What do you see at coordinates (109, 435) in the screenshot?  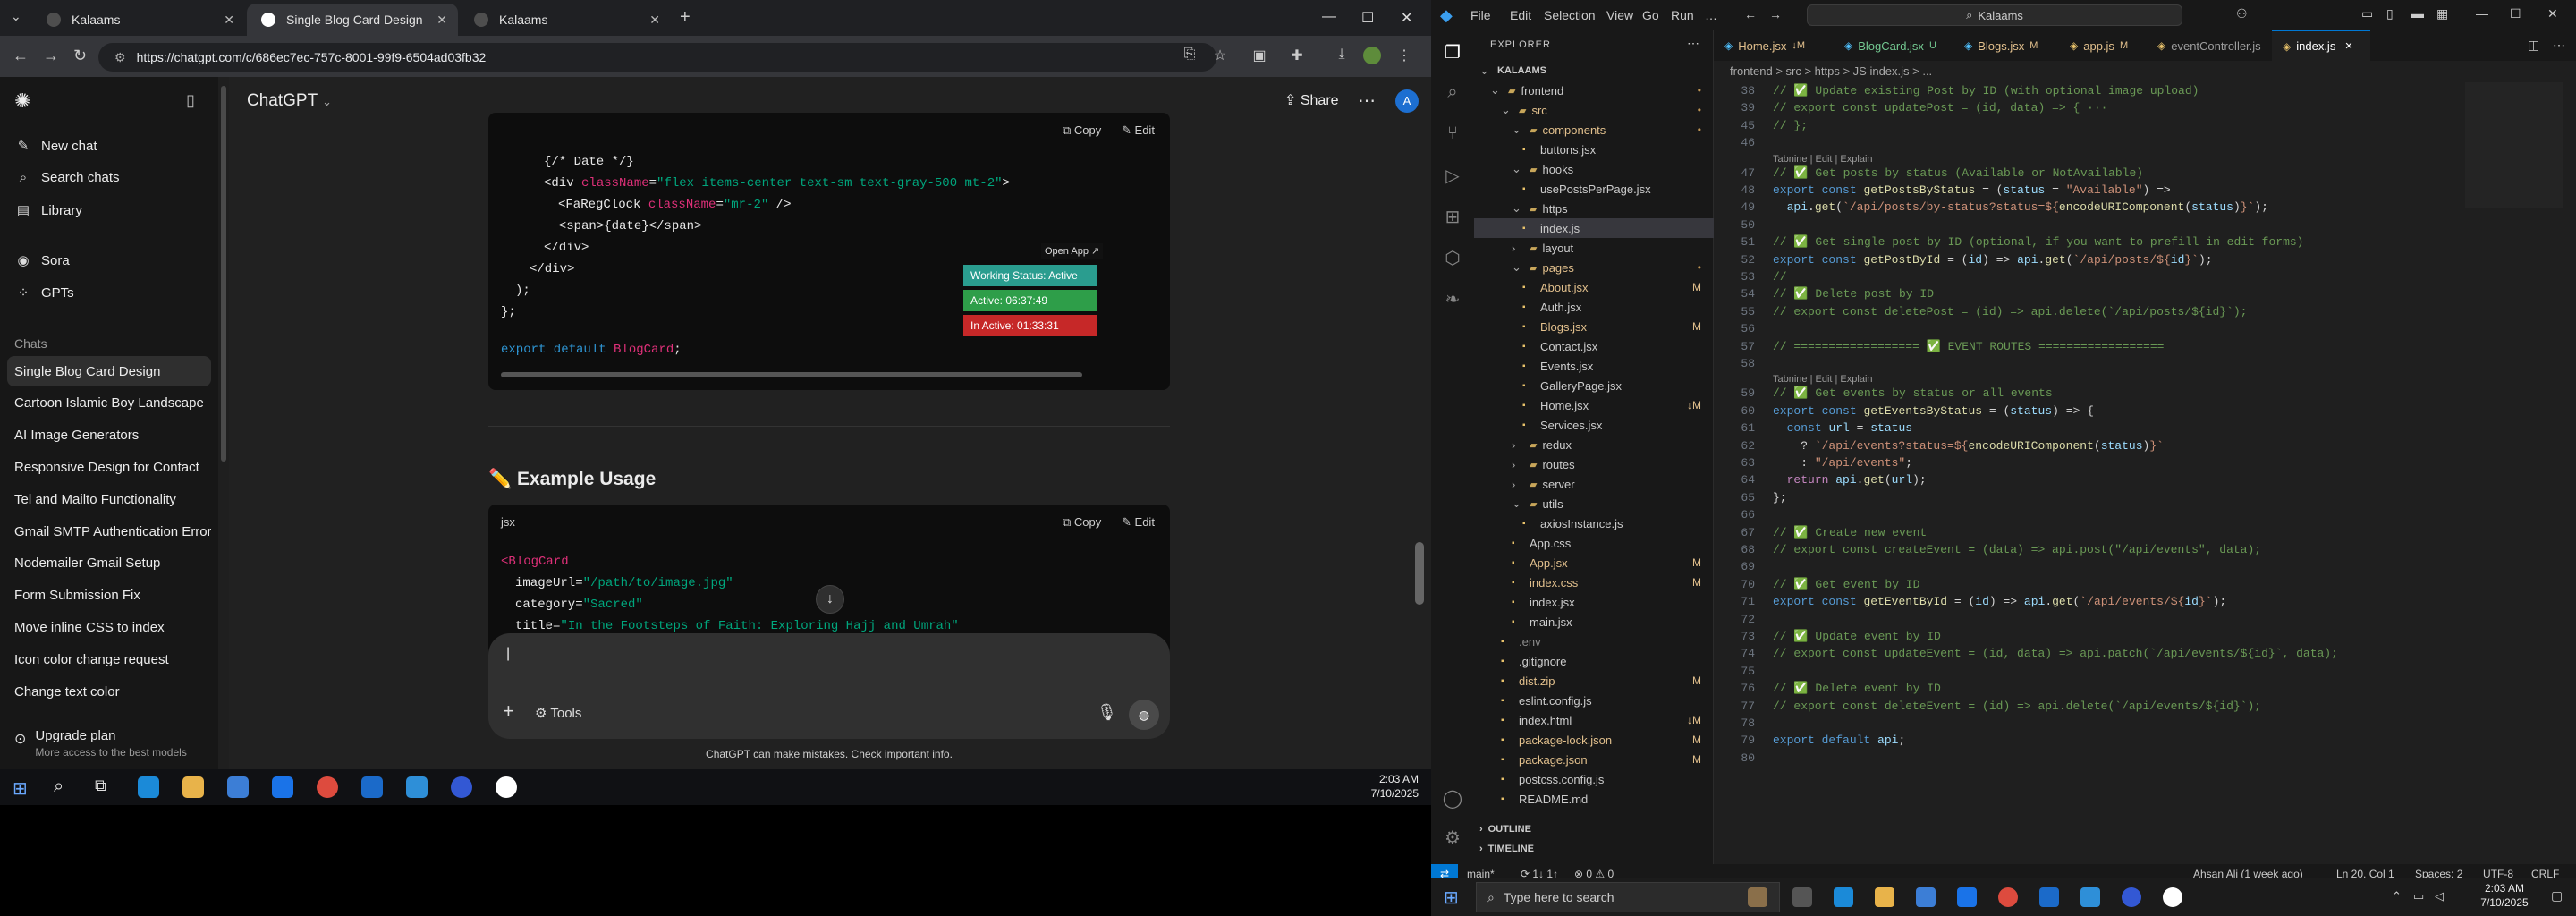 I see `chat-history-item: AI Image Generators` at bounding box center [109, 435].